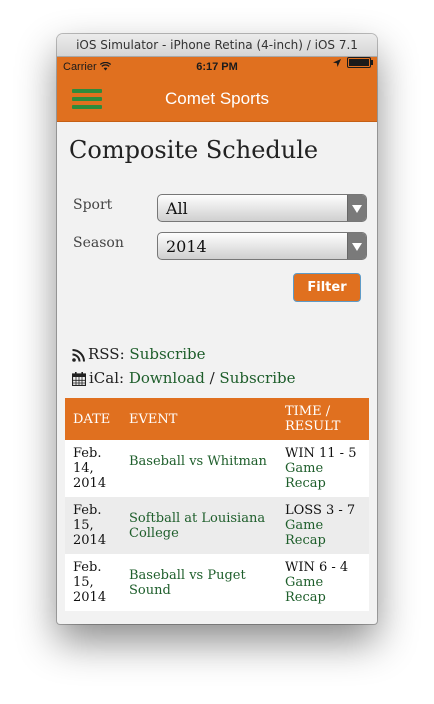 Image resolution: width=434 pixels, height=704 pixels. Describe the element at coordinates (93, 468) in the screenshot. I see `row-date: Feb. 14, 2014` at that location.